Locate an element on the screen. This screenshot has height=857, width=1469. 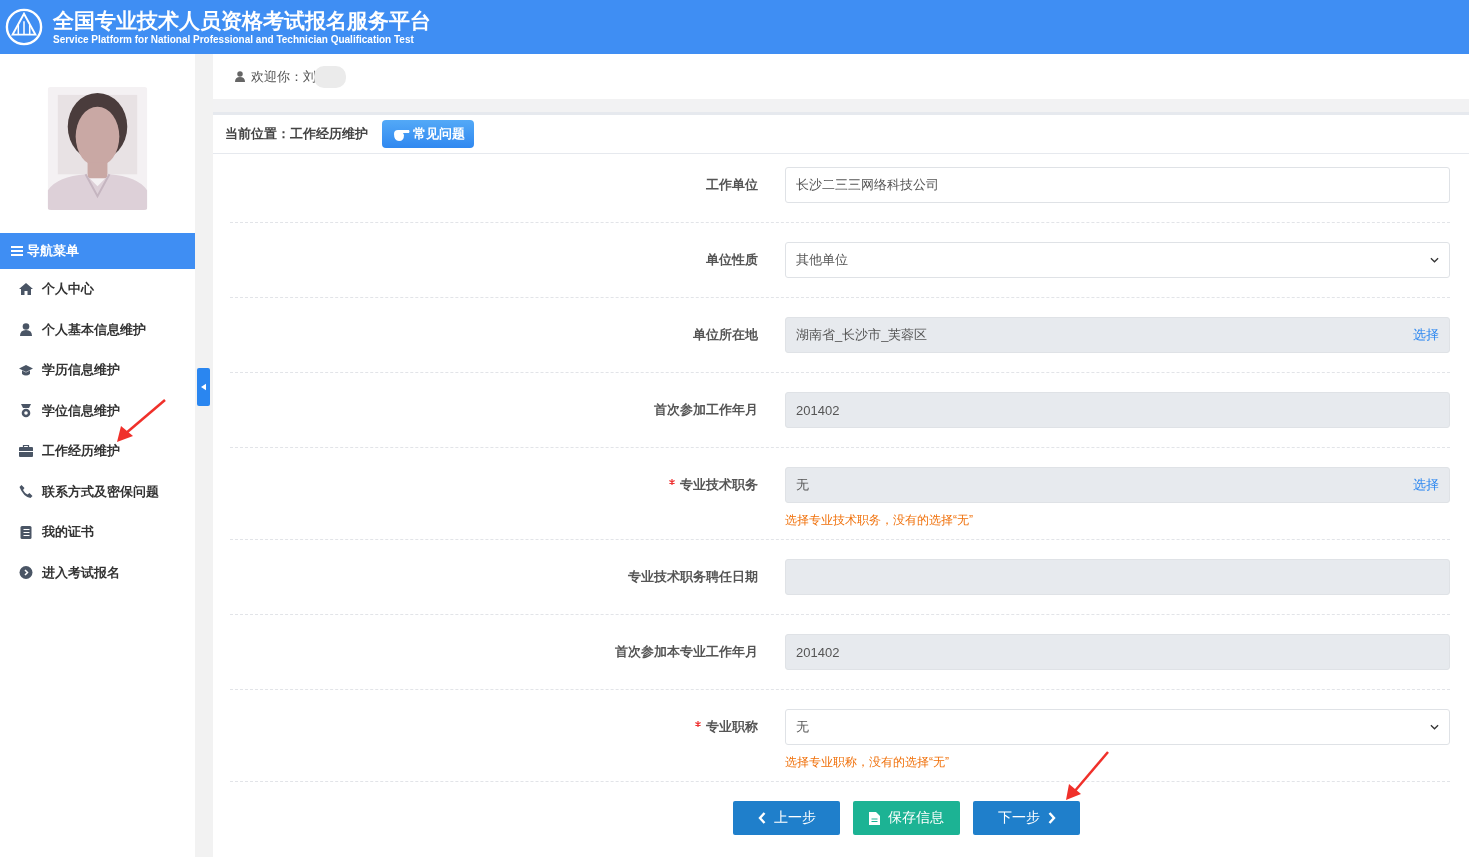
welcome-text: 欢迎你：刘 is located at coordinates (283, 76).